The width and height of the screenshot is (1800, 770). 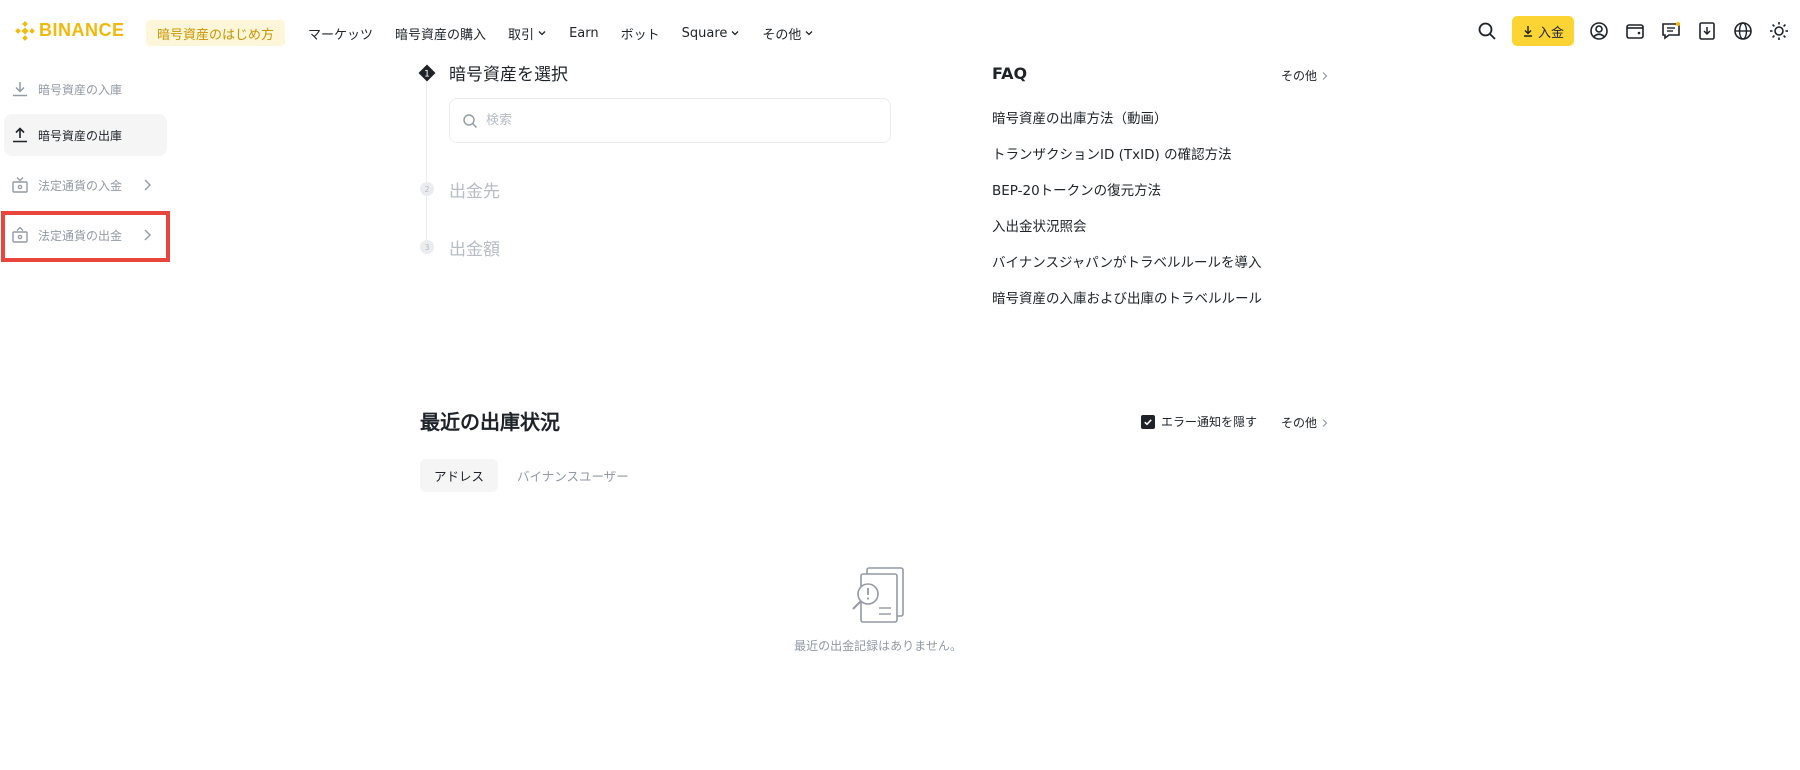 I want to click on highlight-annotation-box, so click(x=85, y=236).